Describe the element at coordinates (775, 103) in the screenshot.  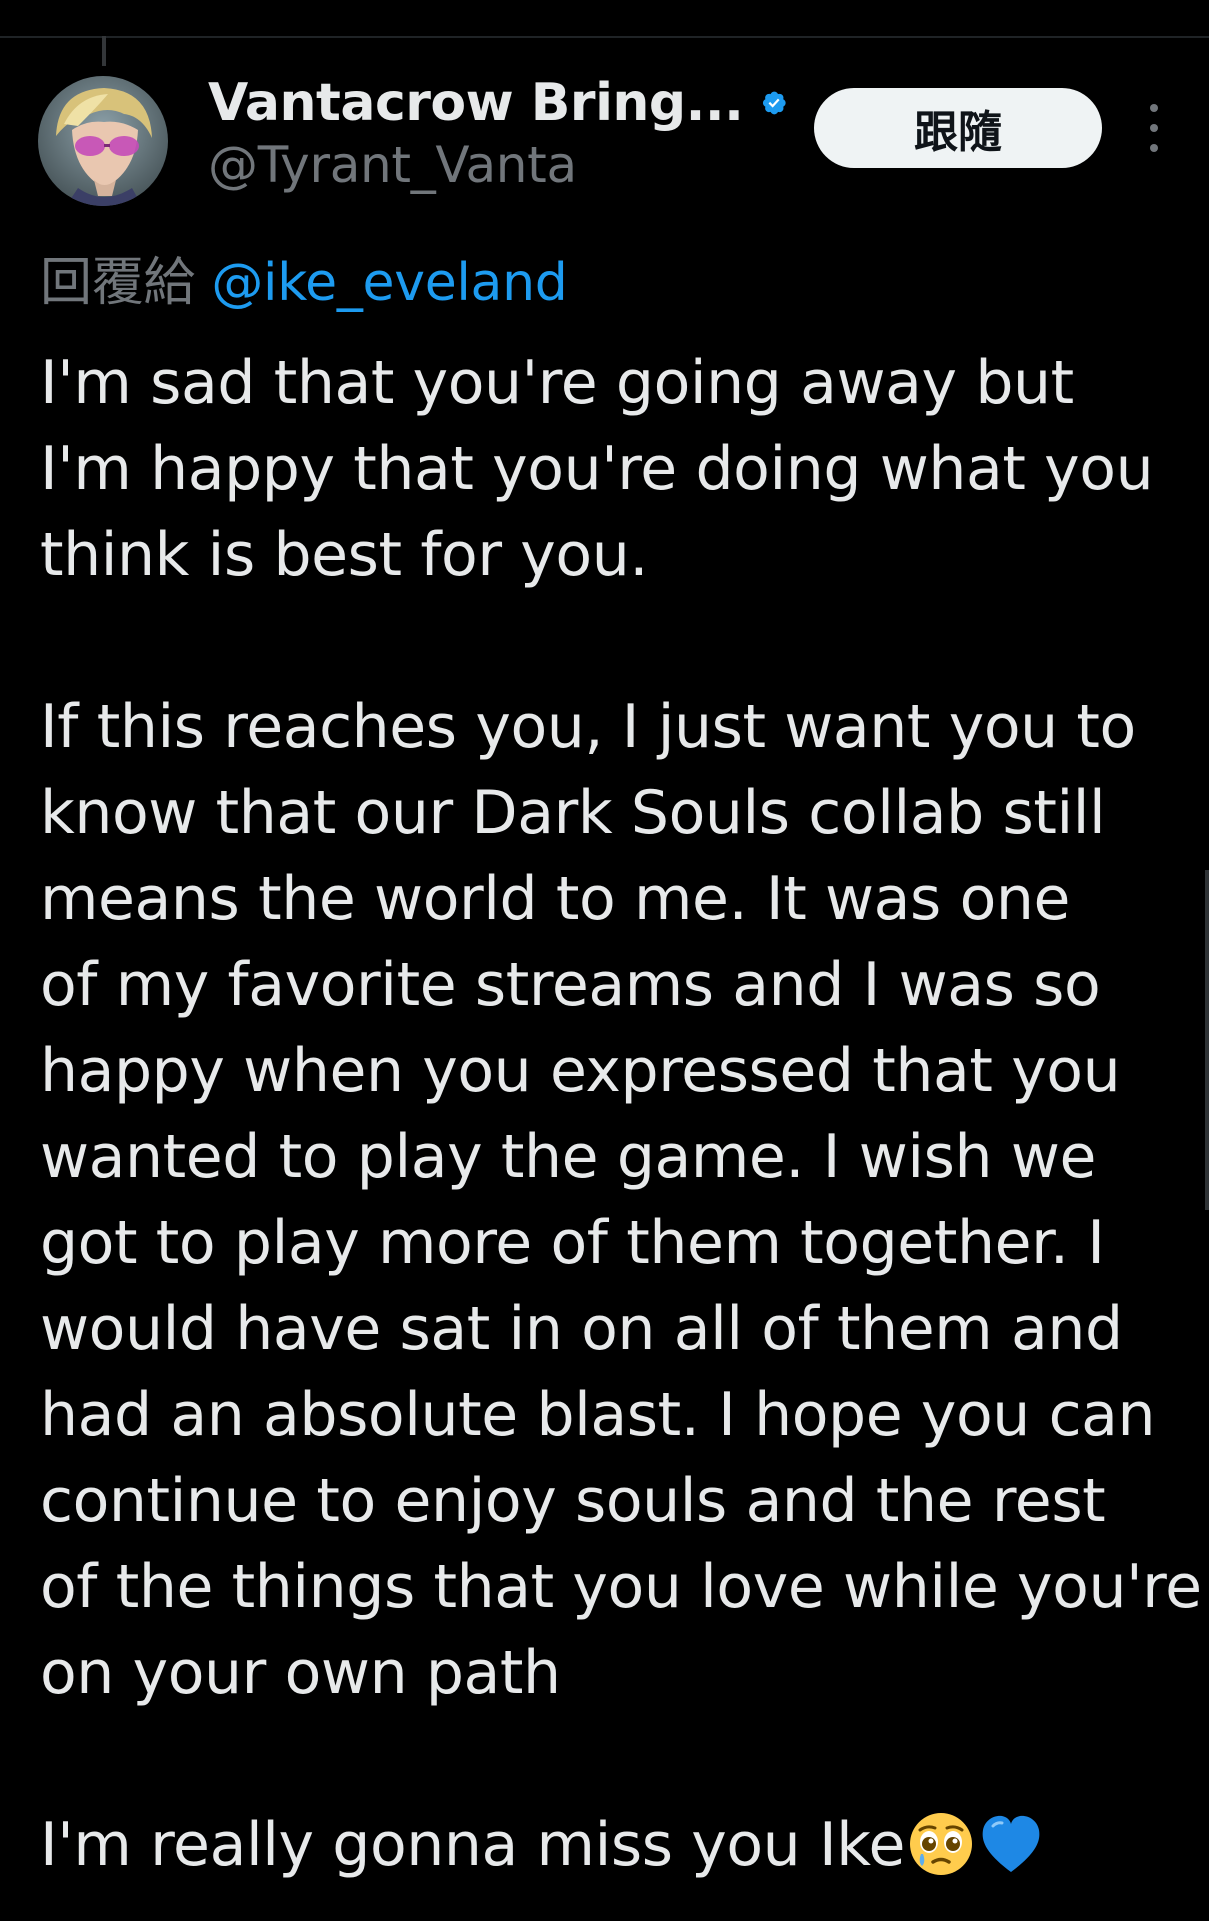
I see `verified-badge-icon` at that location.